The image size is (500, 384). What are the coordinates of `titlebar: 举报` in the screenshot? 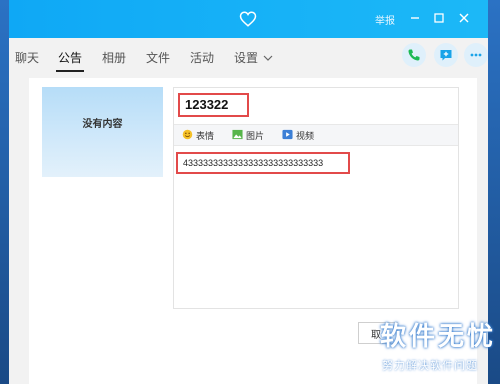 It's located at (248, 19).